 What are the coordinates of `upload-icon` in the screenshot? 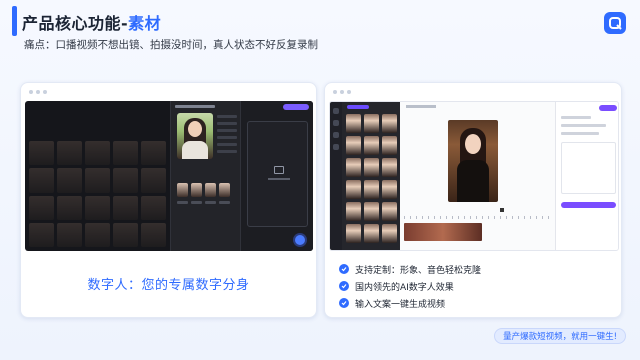 It's located at (279, 170).